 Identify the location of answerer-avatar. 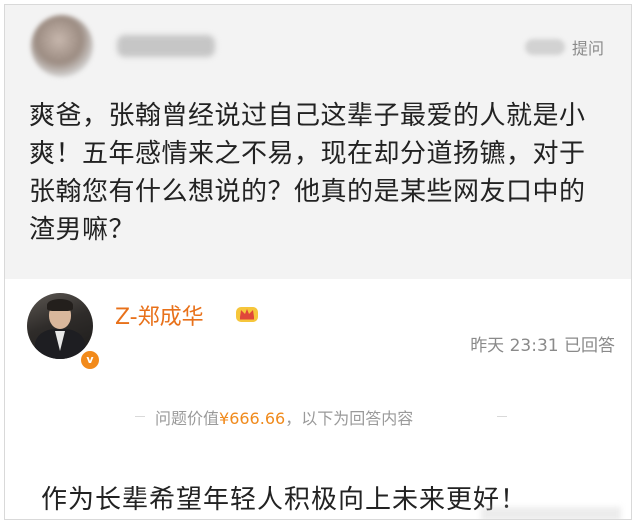
(60, 326).